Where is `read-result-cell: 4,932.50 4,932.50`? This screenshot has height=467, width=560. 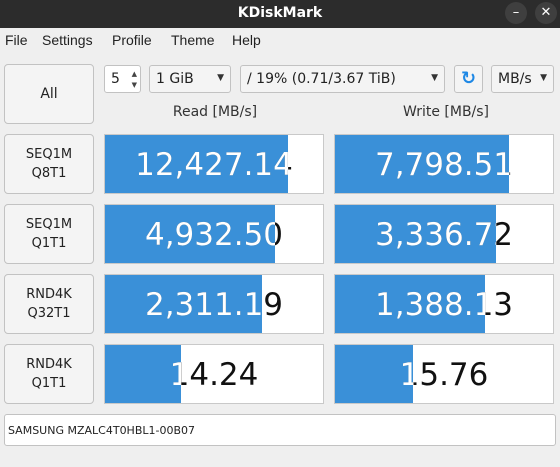
read-result-cell: 4,932.50 4,932.50 is located at coordinates (214, 234).